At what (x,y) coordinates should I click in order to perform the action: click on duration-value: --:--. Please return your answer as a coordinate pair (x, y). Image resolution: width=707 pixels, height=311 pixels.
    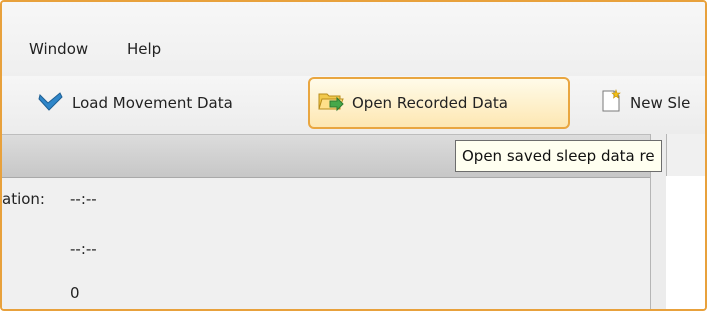
    Looking at the image, I should click on (83, 199).